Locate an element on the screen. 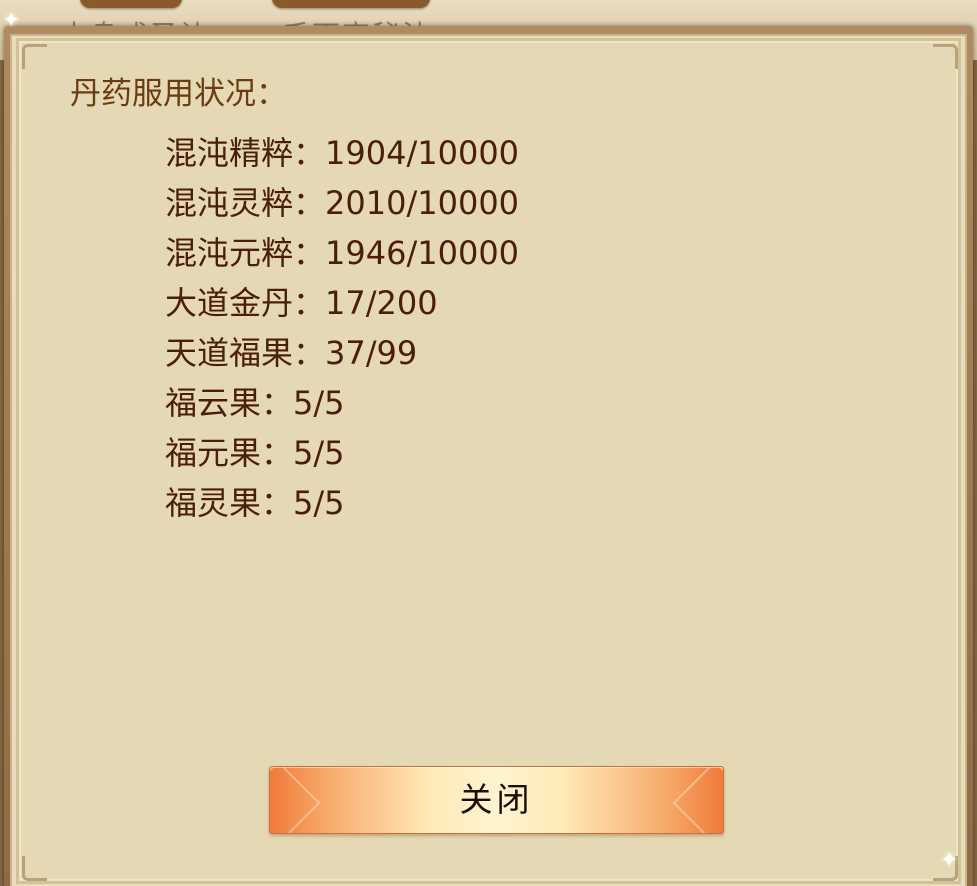 Image resolution: width=977 pixels, height=886 pixels. stat-value: 17/200 is located at coordinates (381, 303).